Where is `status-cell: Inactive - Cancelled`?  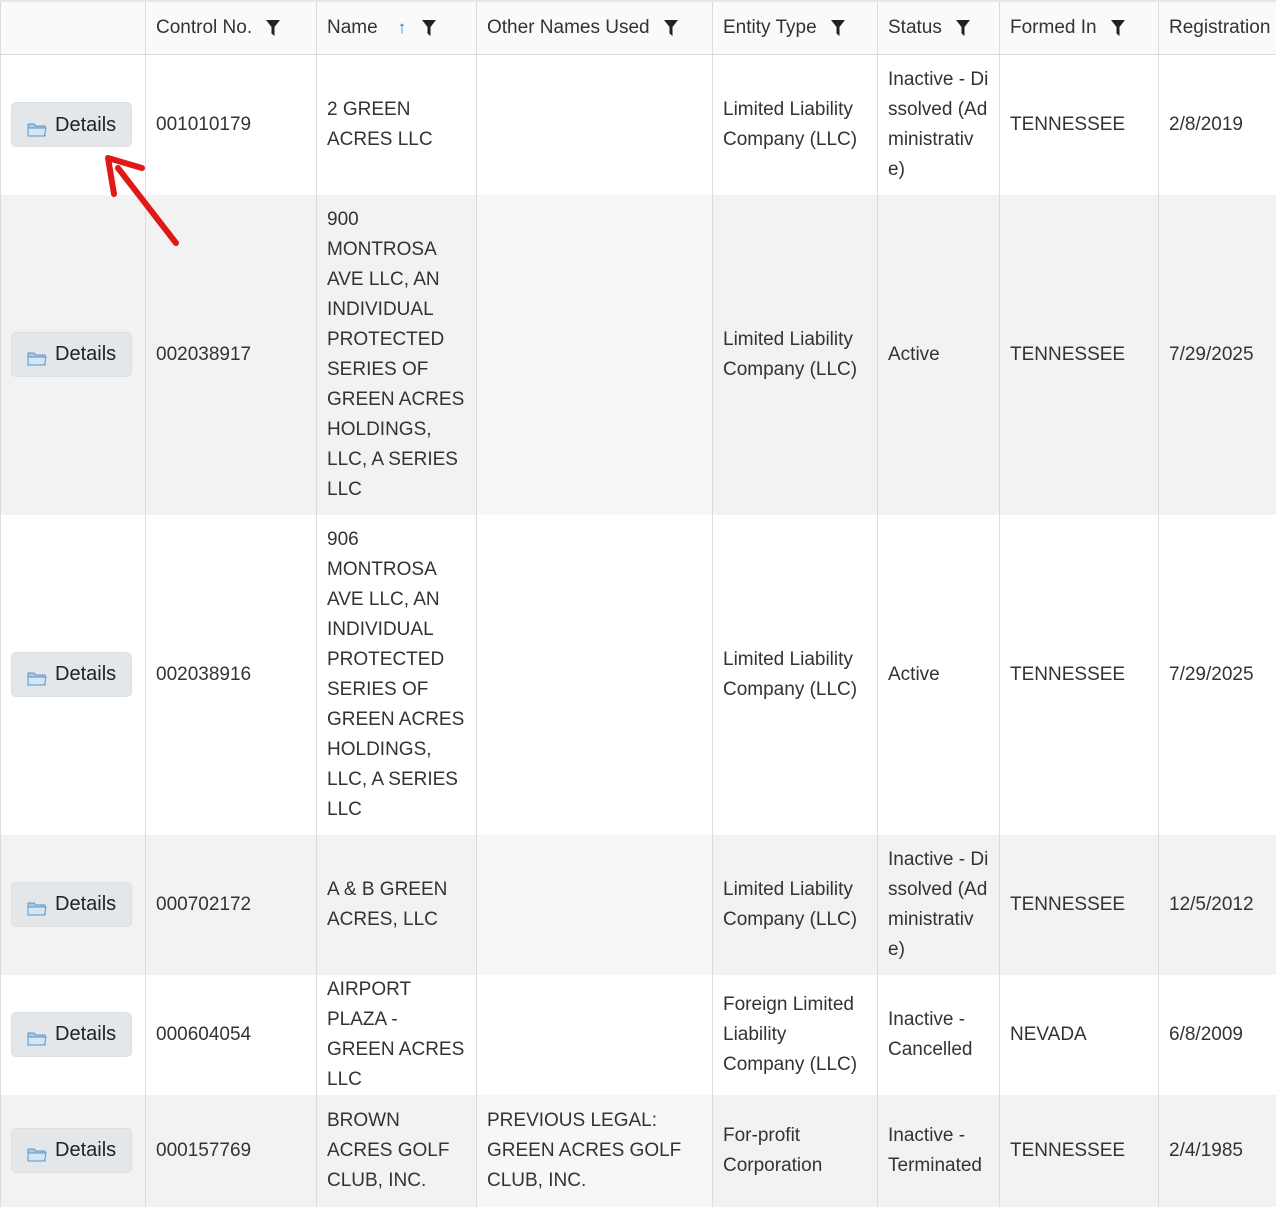 status-cell: Inactive - Cancelled is located at coordinates (939, 1035).